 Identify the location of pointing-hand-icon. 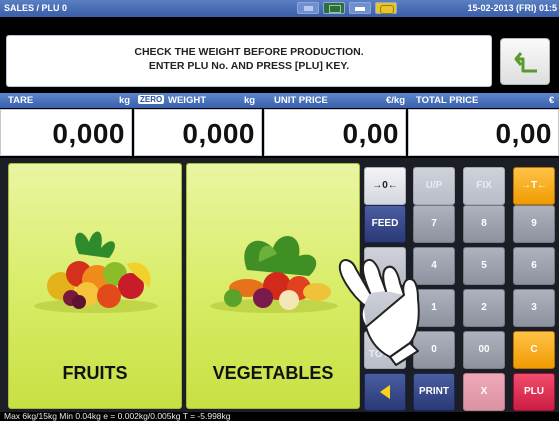
(379, 312).